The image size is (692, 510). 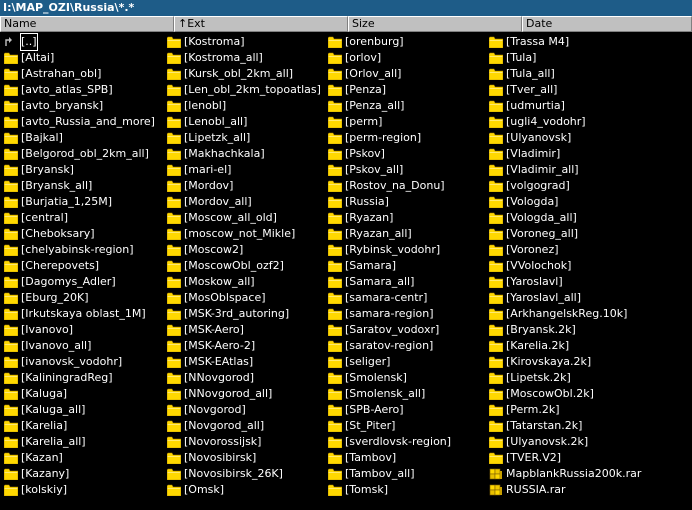 I want to click on folder-item: [SPB-Aero], so click(x=406, y=410).